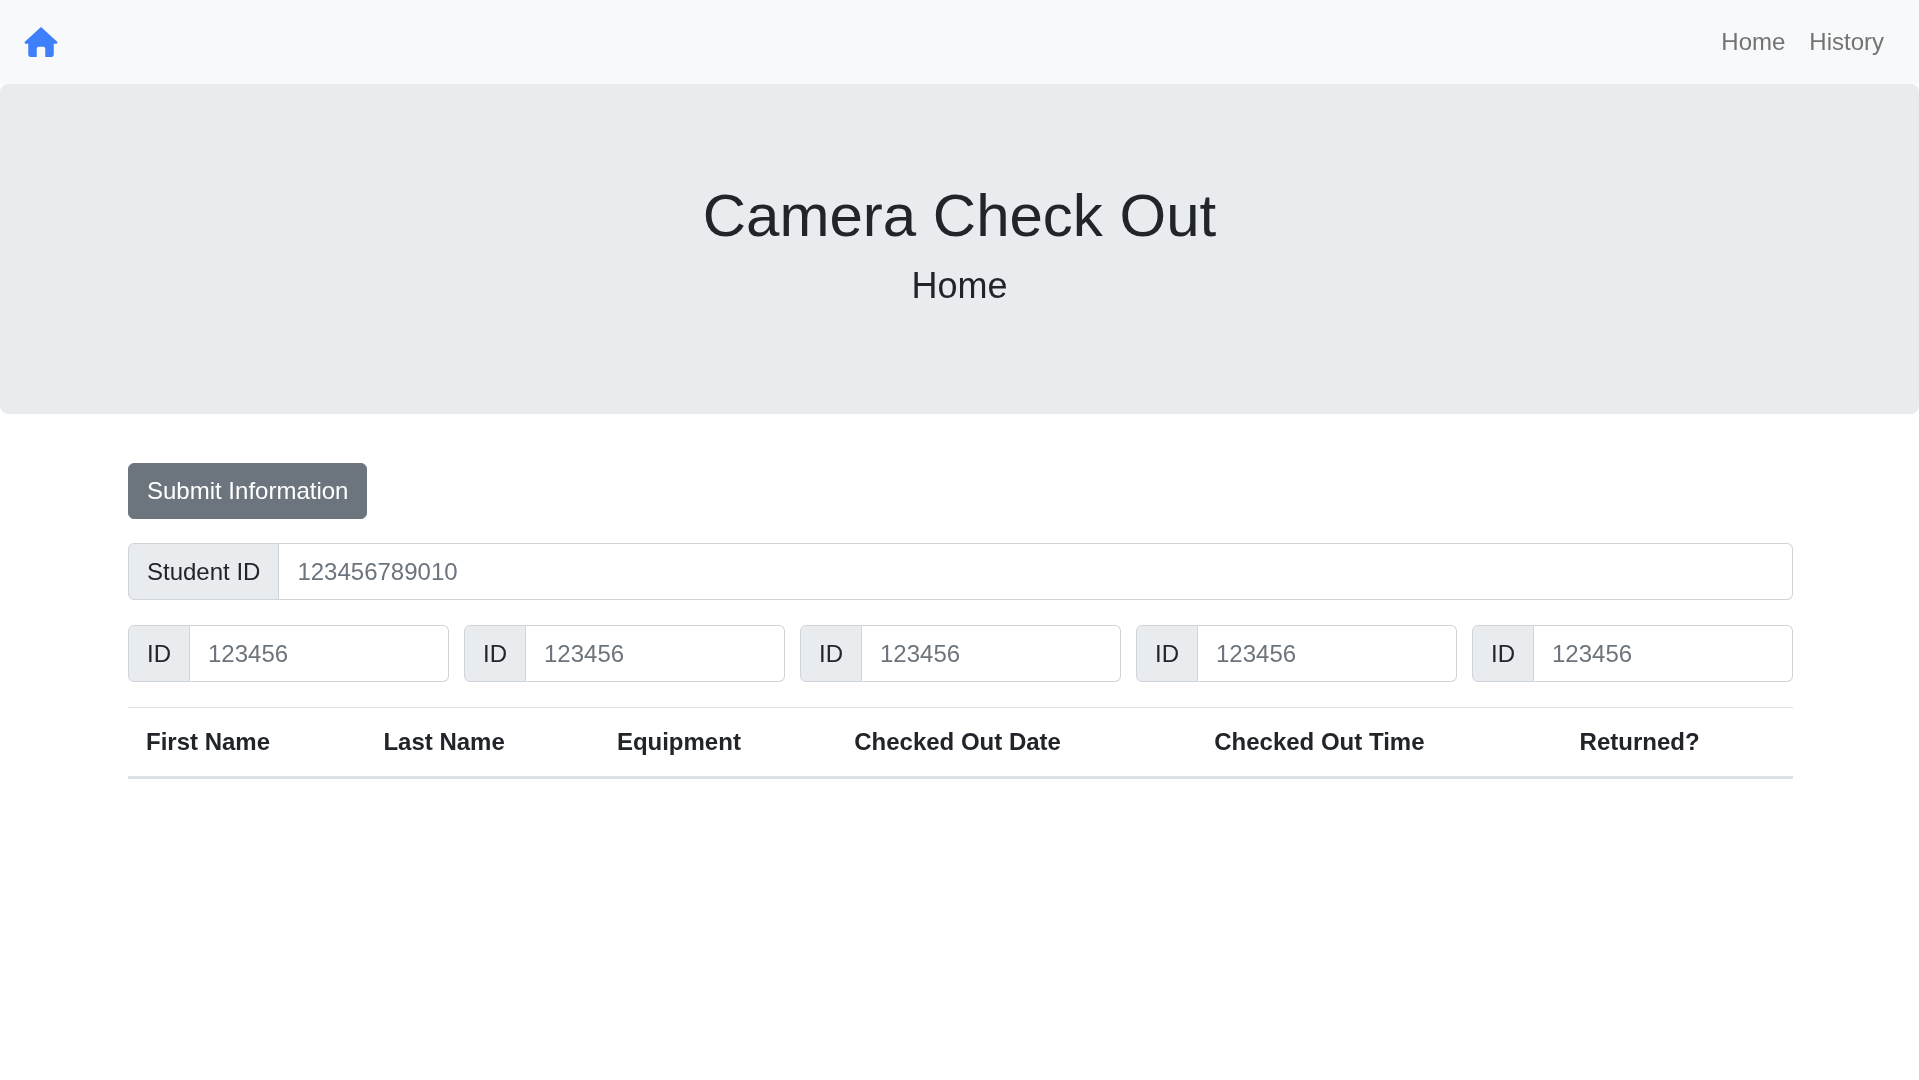  Describe the element at coordinates (959, 286) in the screenshot. I see `page-subtitle: Home` at that location.